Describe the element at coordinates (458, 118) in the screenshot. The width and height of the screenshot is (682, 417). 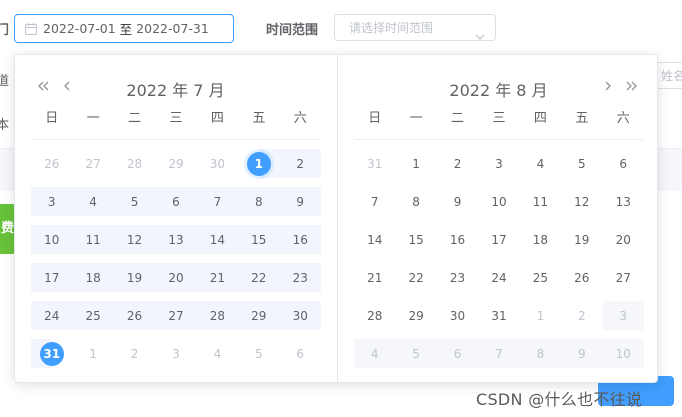
I see `weekday-label: 二` at that location.